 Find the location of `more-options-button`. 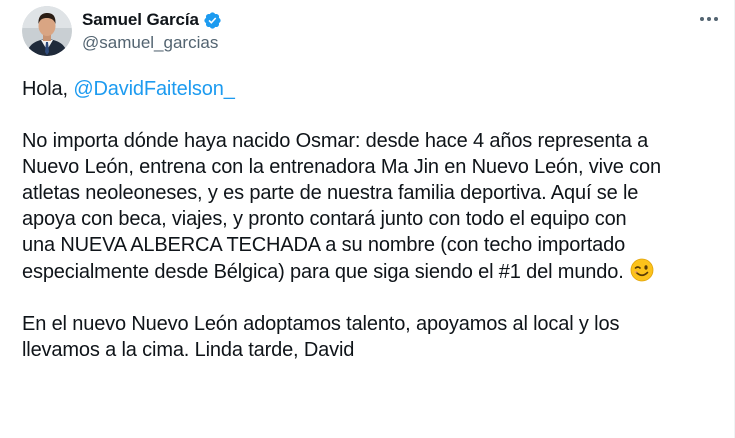

more-options-button is located at coordinates (709, 19).